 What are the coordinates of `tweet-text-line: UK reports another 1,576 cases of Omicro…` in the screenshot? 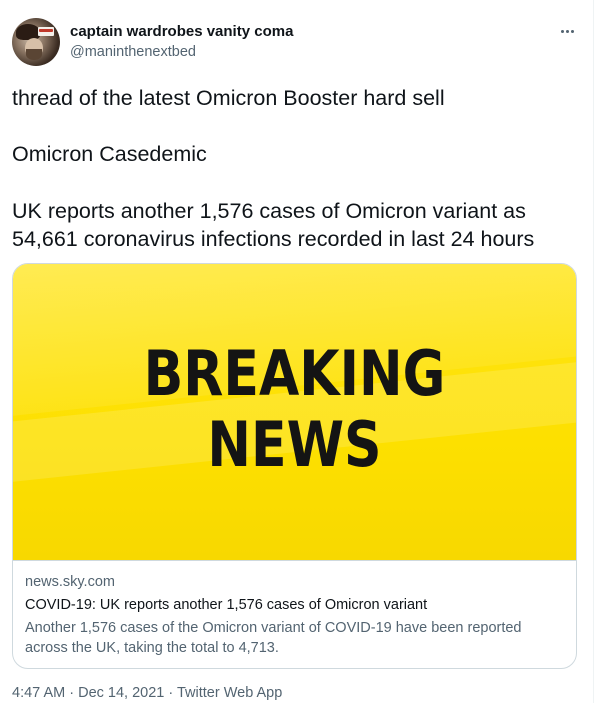 It's located at (269, 211).